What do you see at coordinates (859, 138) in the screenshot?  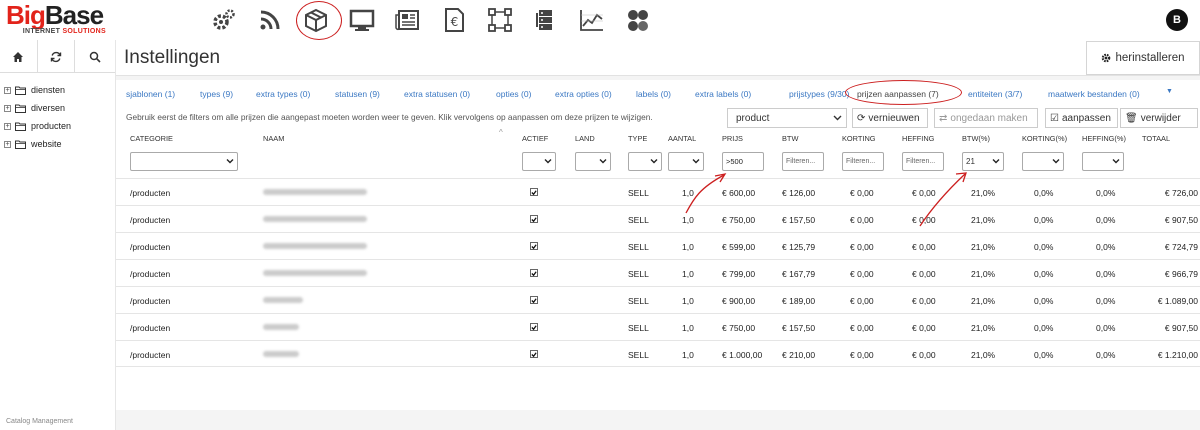 I see `column-header-korting: KORTING` at bounding box center [859, 138].